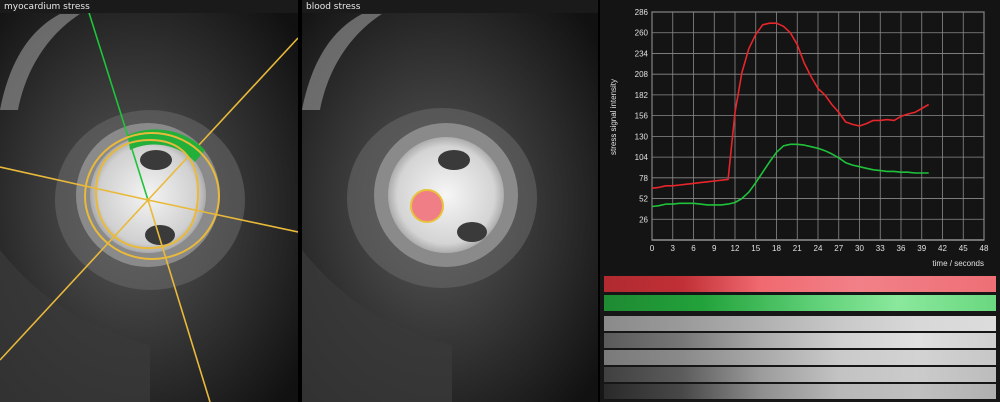 The width and height of the screenshot is (1000, 402). What do you see at coordinates (652, 248) in the screenshot?
I see `x-tick-label: 0` at bounding box center [652, 248].